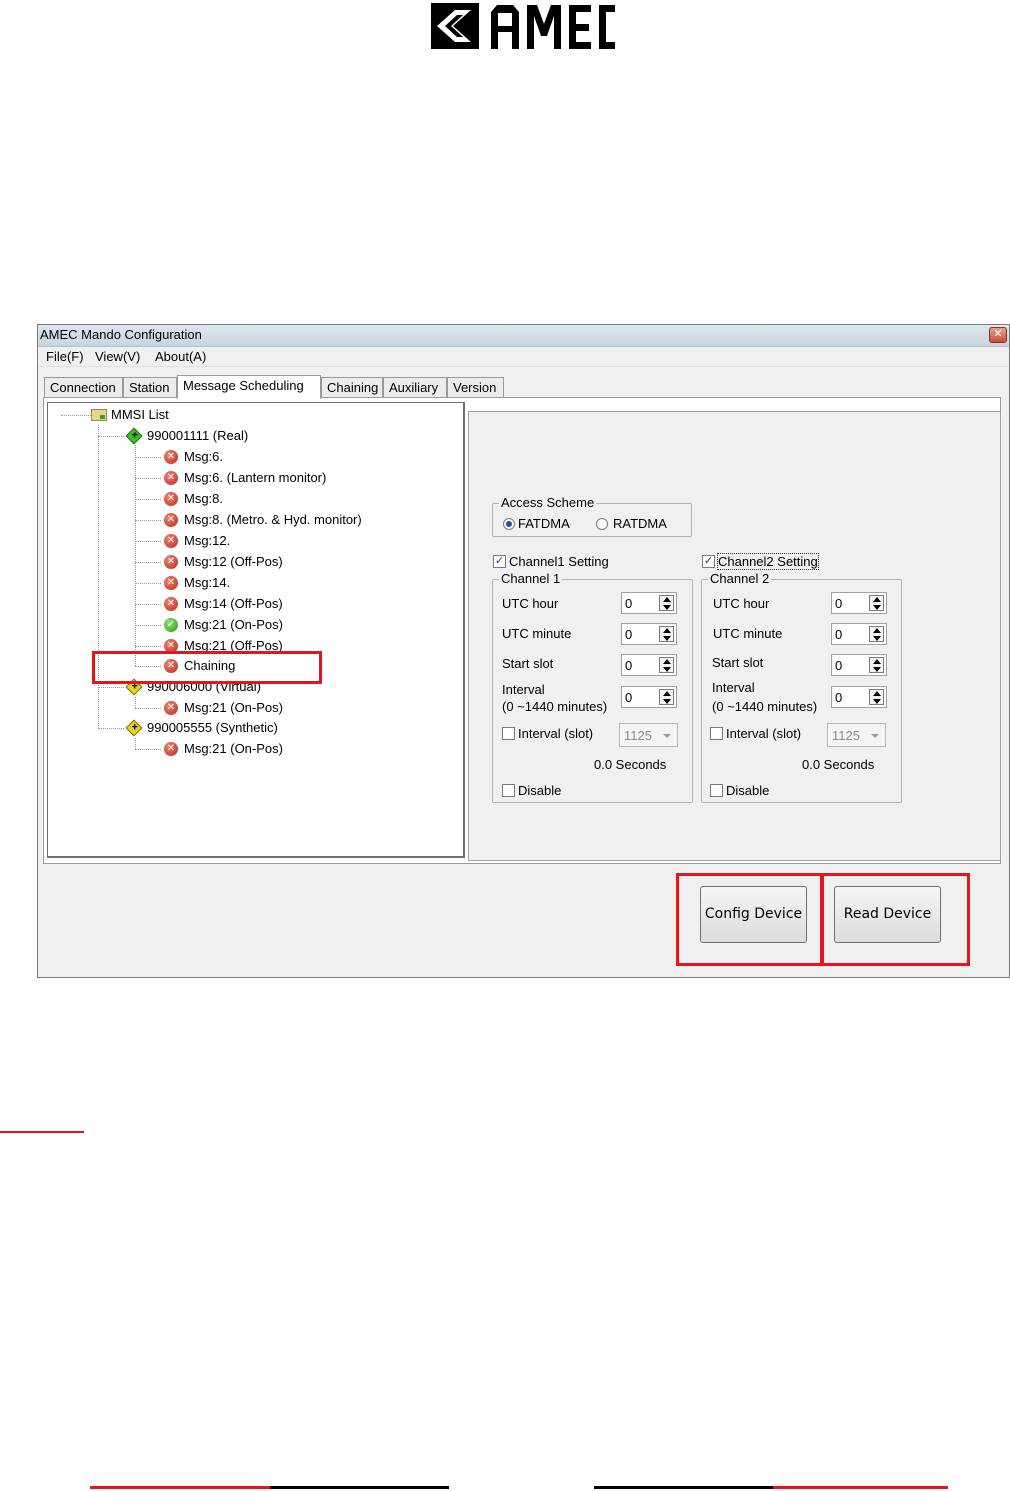 The image size is (1010, 1491). Describe the element at coordinates (352, 387) in the screenshot. I see `tab-chaining: Chaining` at that location.